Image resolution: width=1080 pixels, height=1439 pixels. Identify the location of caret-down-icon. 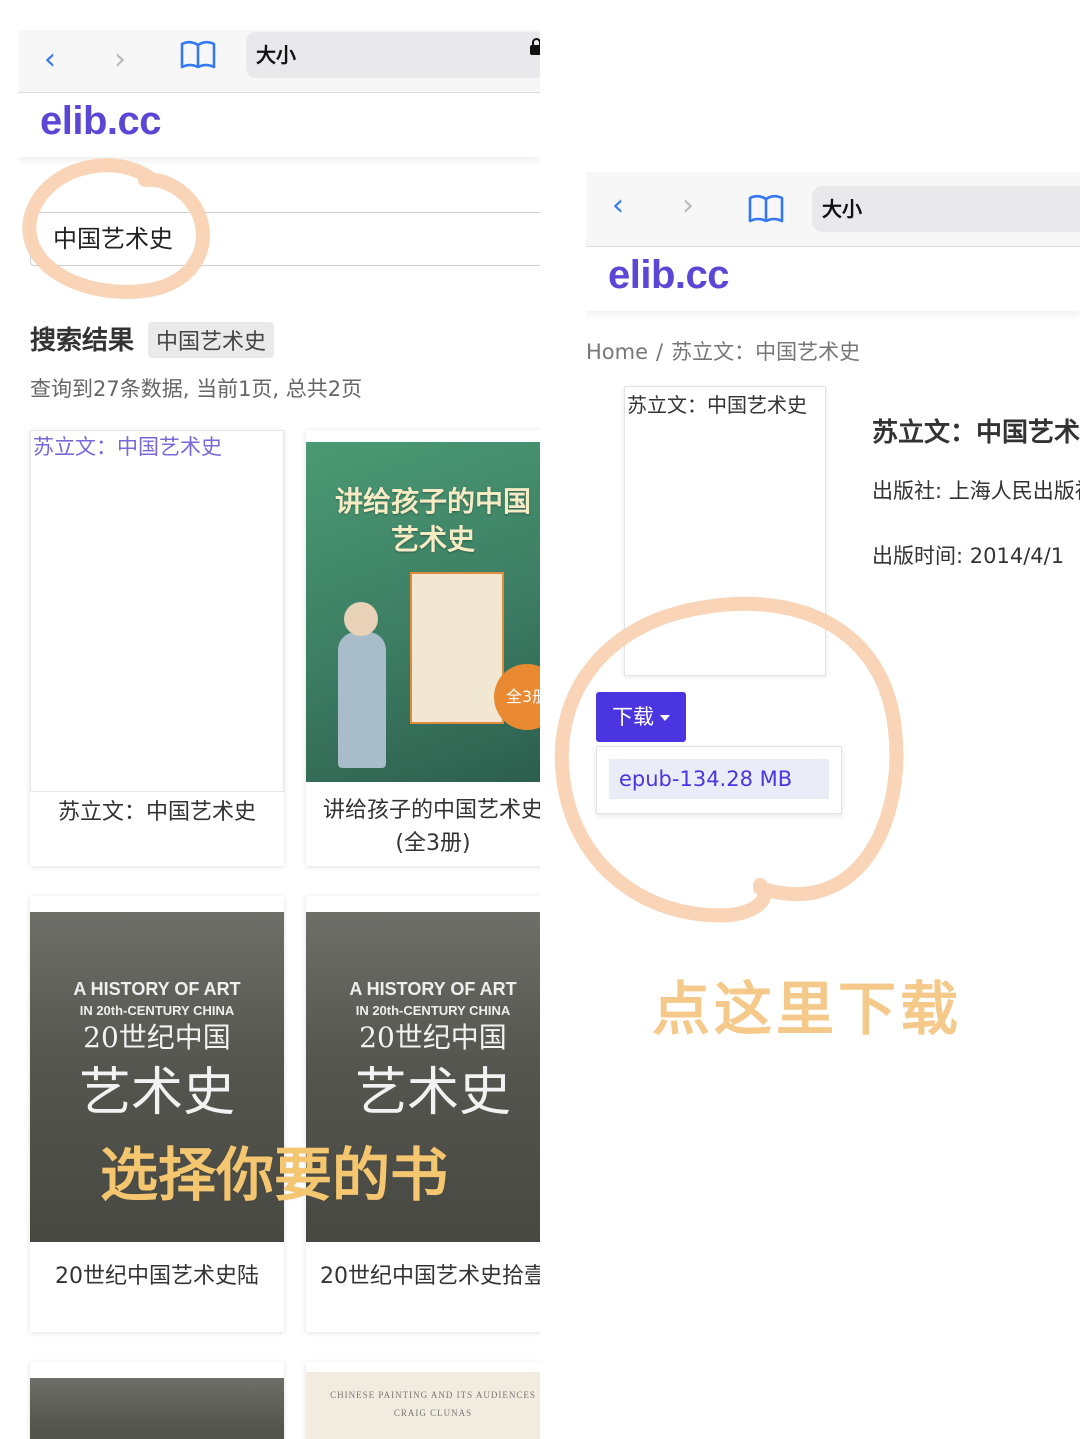
(665, 718).